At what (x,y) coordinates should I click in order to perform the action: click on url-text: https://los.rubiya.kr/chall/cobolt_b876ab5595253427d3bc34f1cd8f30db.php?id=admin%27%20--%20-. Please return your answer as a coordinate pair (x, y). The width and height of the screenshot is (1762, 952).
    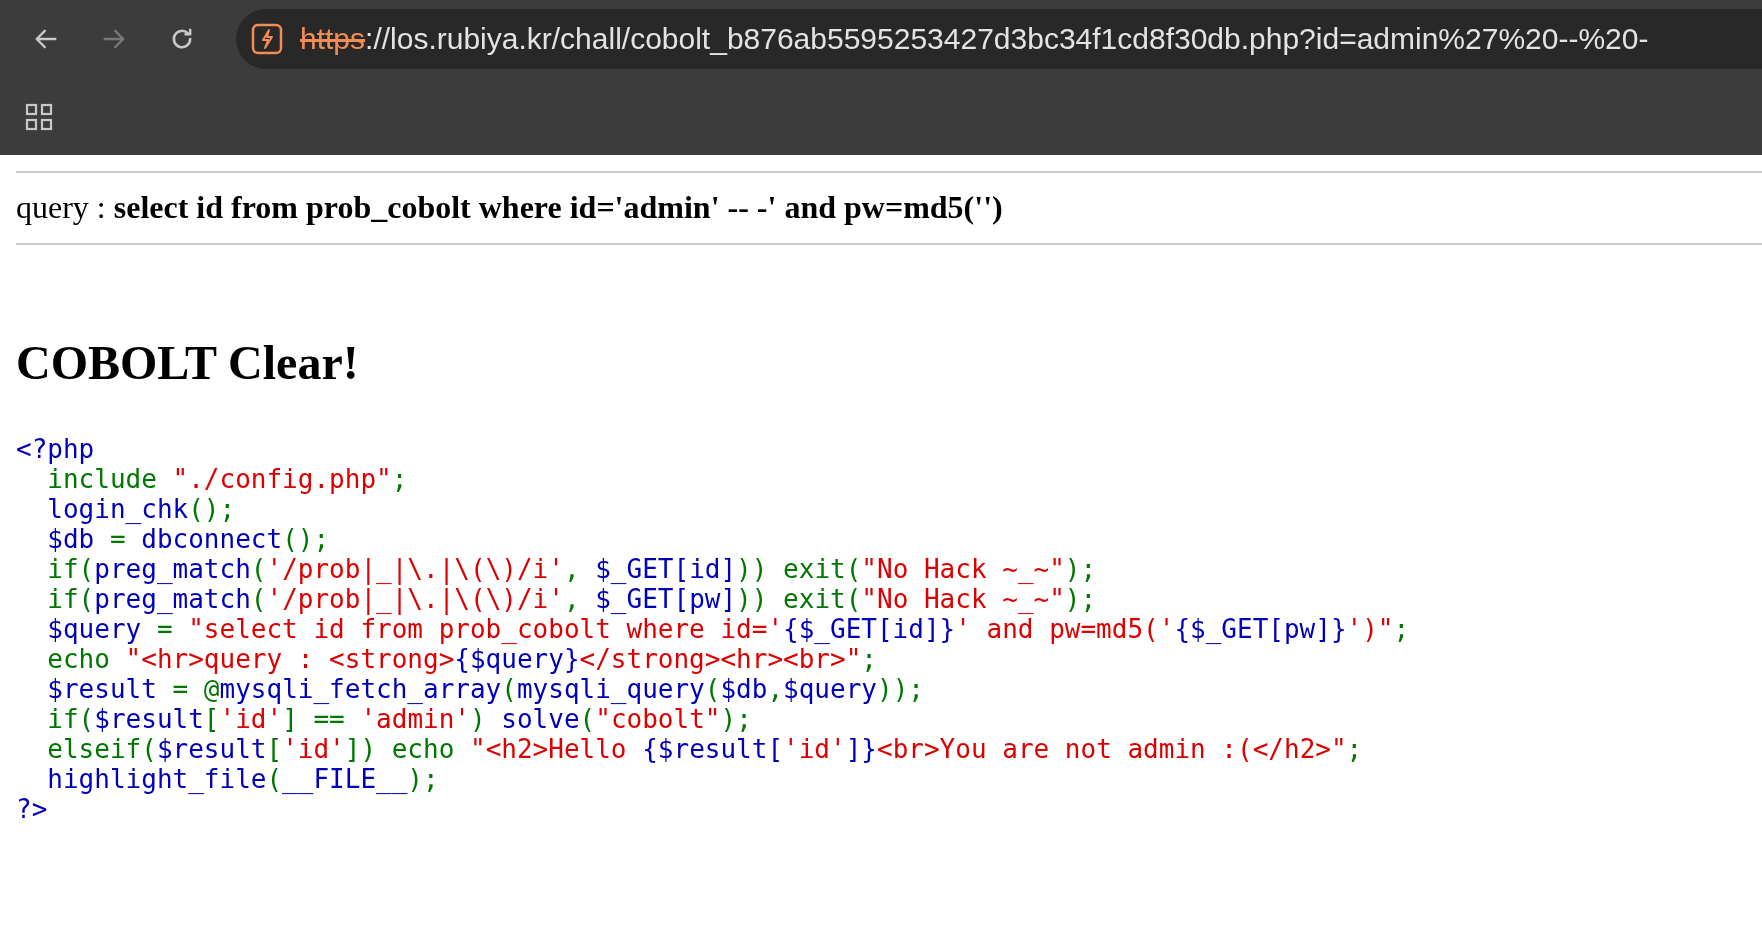
    Looking at the image, I should click on (974, 39).